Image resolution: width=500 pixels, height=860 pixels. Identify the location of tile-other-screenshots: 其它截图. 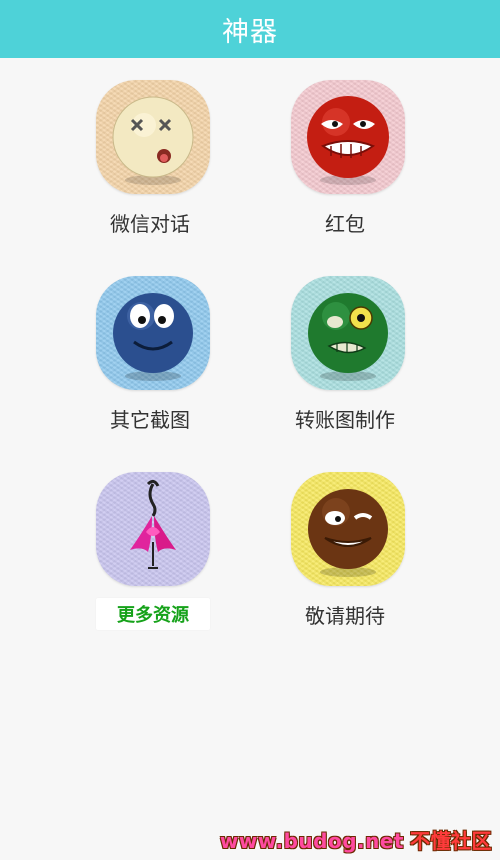
(150, 349).